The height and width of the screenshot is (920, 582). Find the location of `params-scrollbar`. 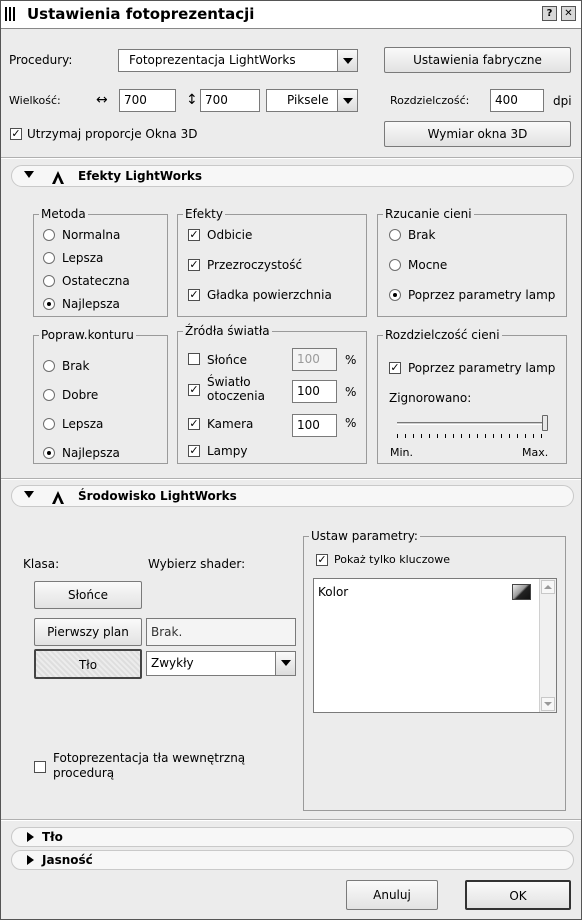

params-scrollbar is located at coordinates (547, 645).